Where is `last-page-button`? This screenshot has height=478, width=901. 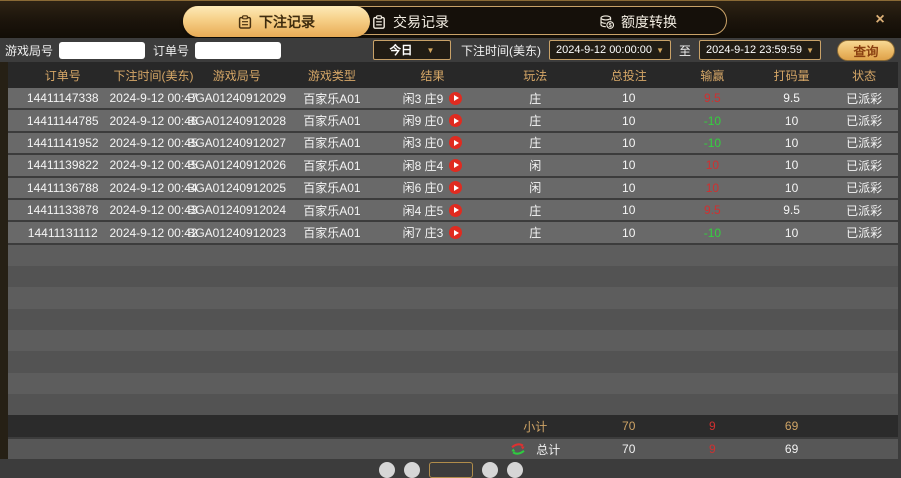 last-page-button is located at coordinates (514, 470).